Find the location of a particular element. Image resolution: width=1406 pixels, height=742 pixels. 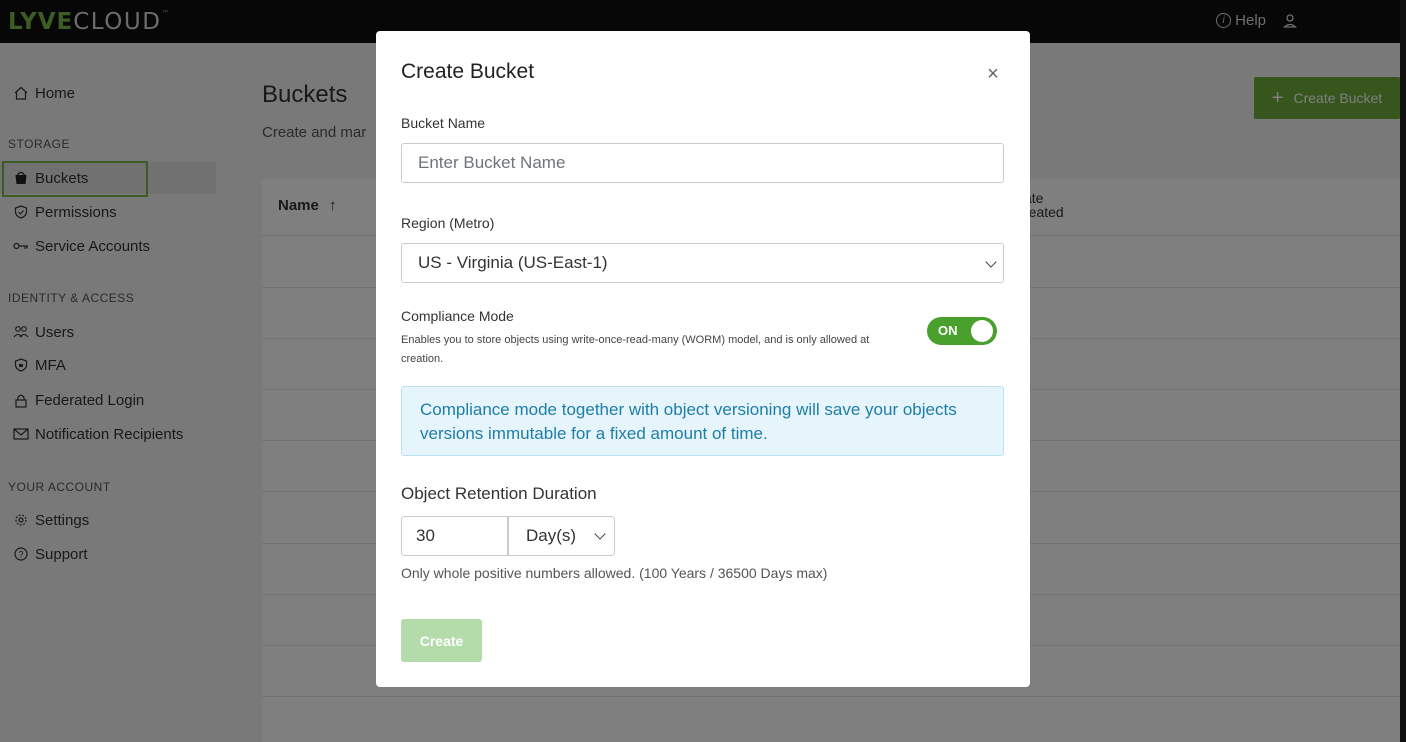

close-button: × is located at coordinates (993, 74).